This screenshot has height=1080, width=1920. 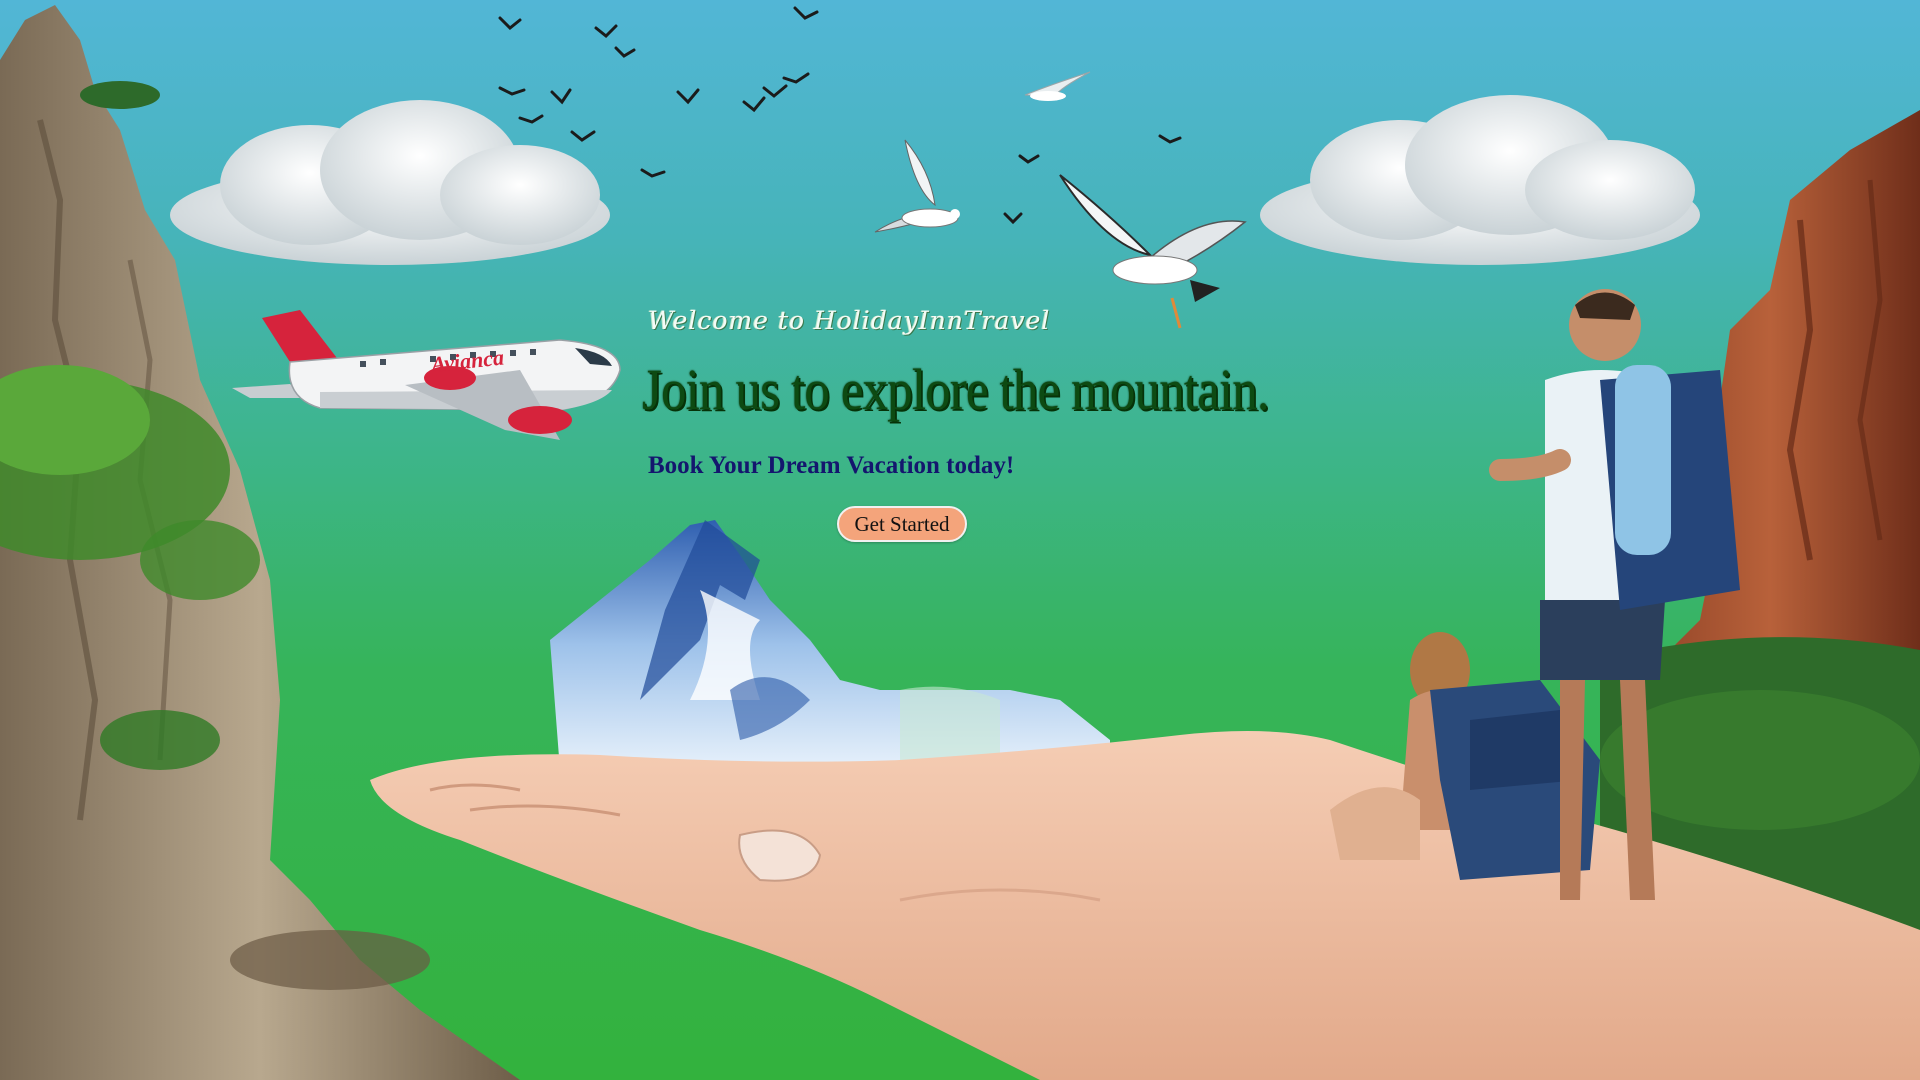 I want to click on headline: Join us to explore the mountain., so click(x=956, y=389).